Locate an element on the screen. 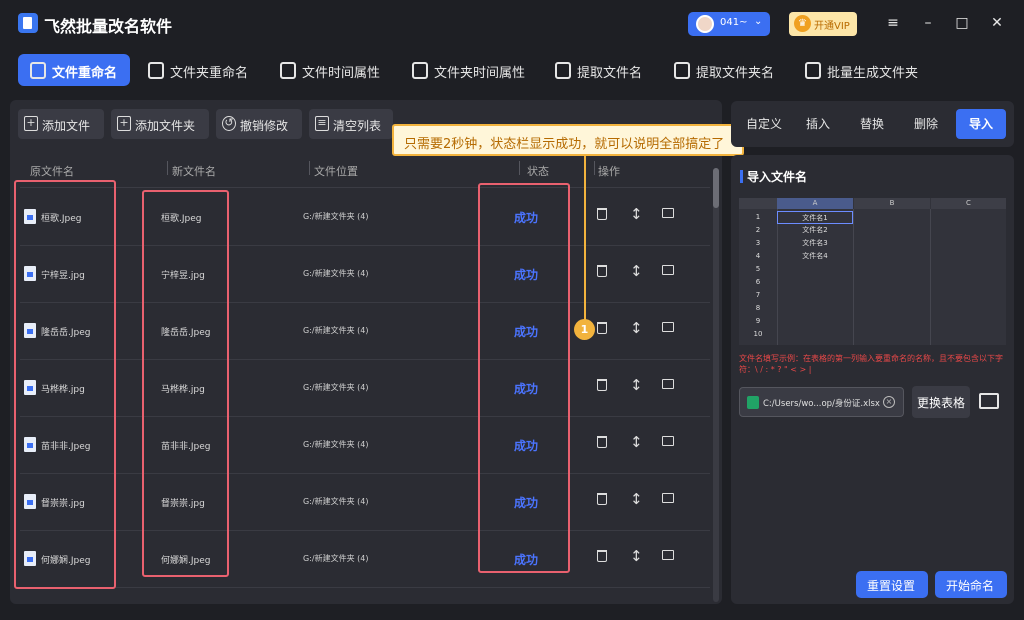 The image size is (1024, 620). add-file-icon: + is located at coordinates (31, 123).